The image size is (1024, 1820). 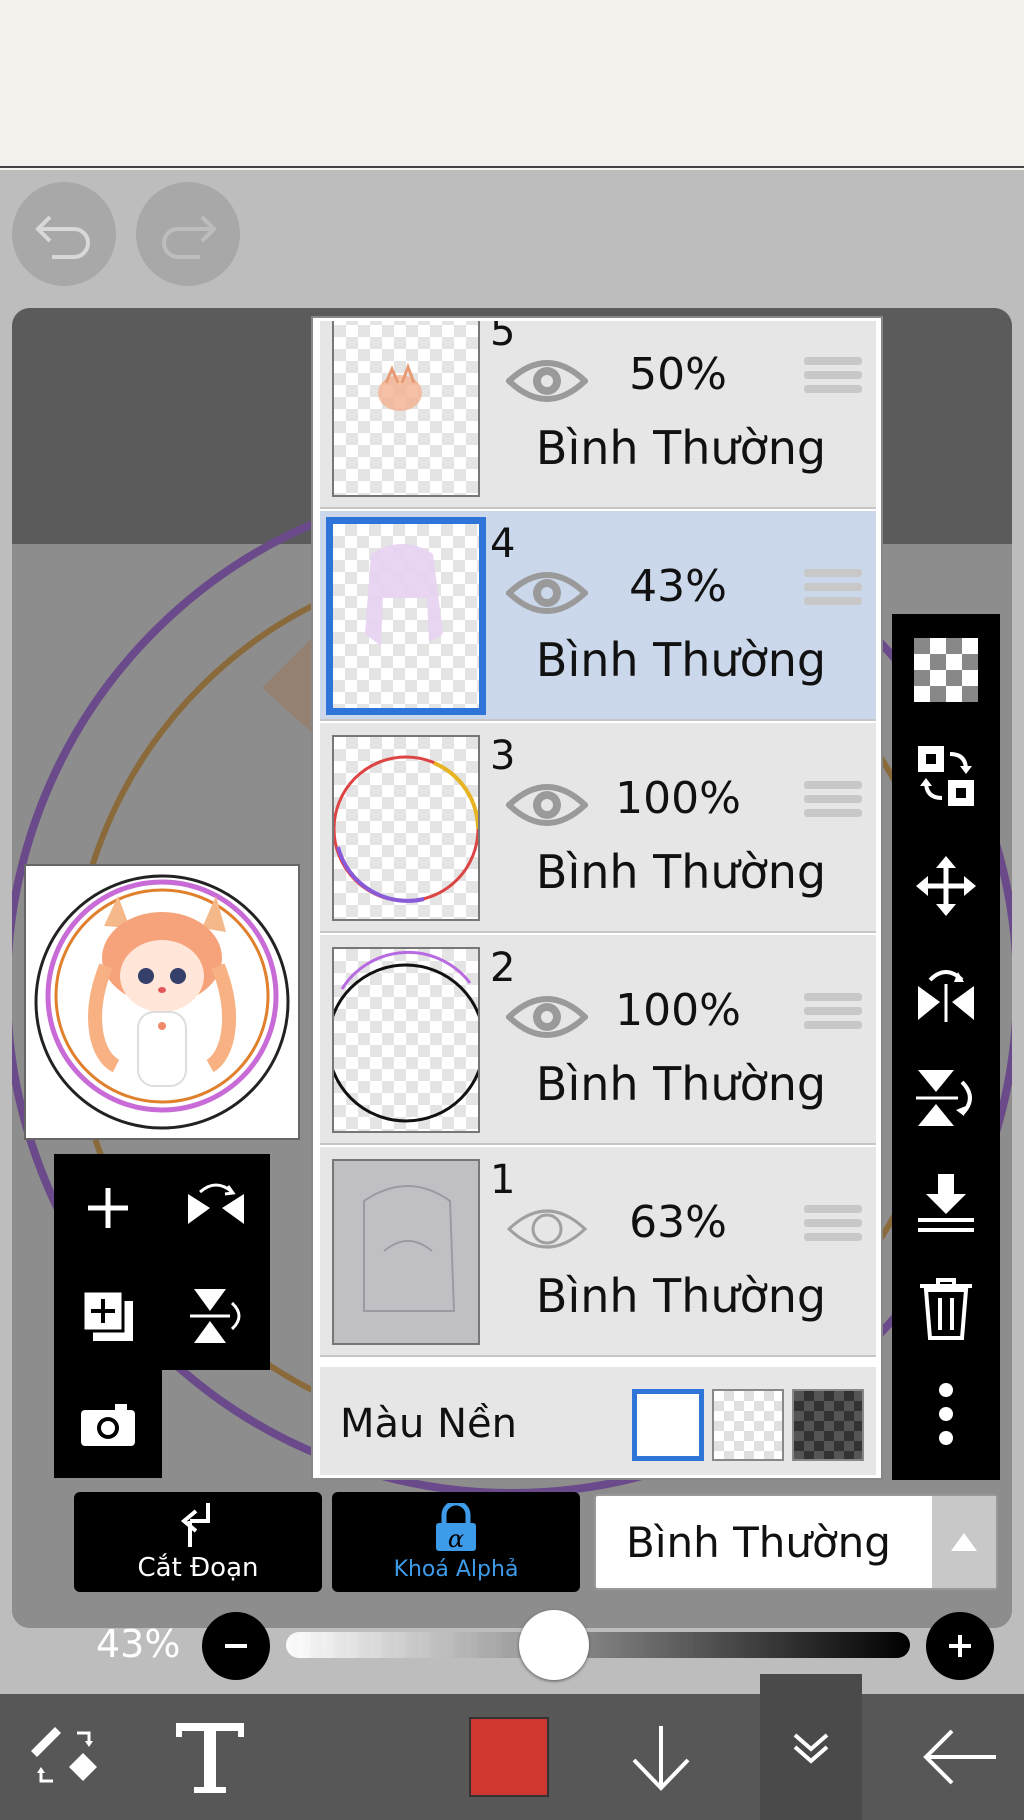 I want to click on minus-icon, so click(x=236, y=1646).